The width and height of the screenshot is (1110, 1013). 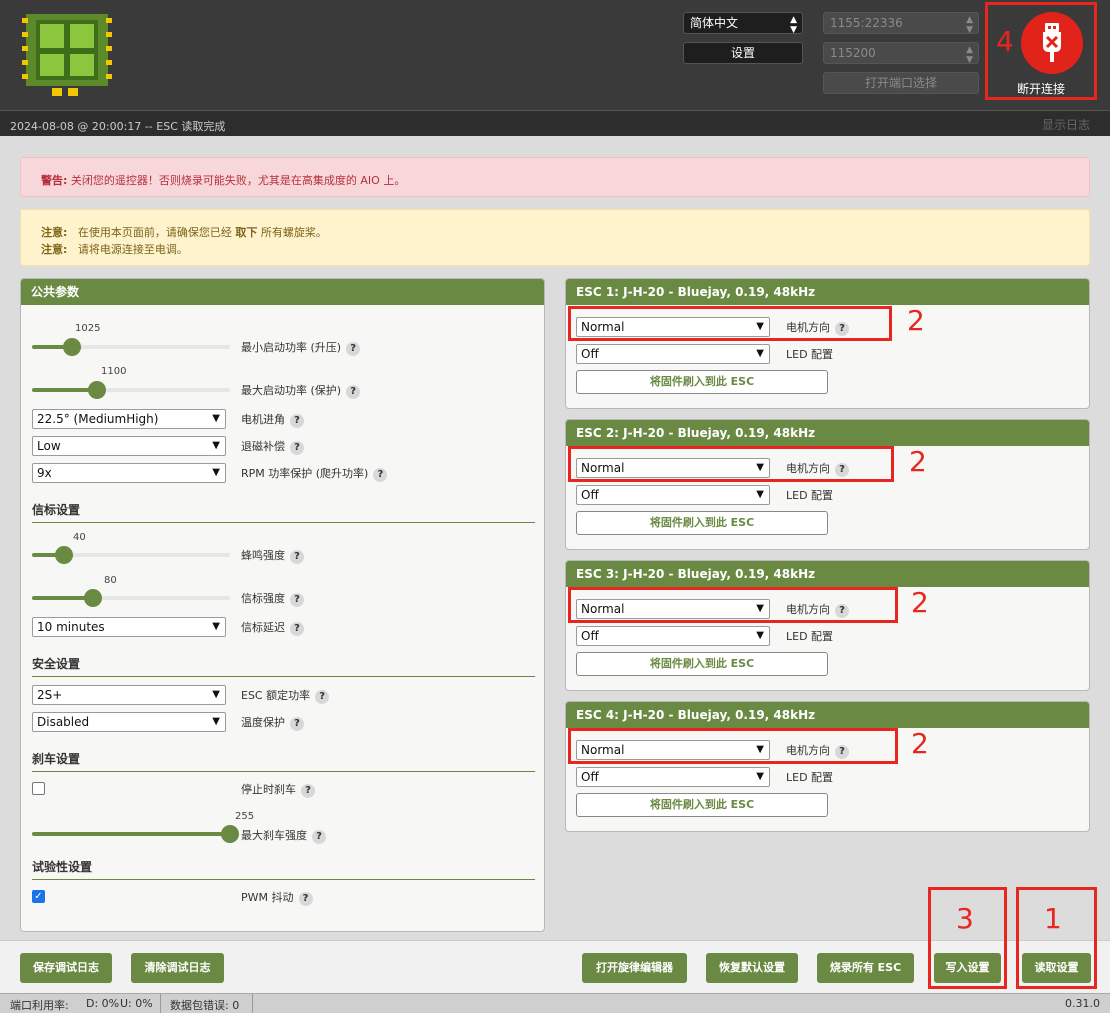 What do you see at coordinates (129, 695) in the screenshot?
I see `rated-power-select: 2S+ ▼` at bounding box center [129, 695].